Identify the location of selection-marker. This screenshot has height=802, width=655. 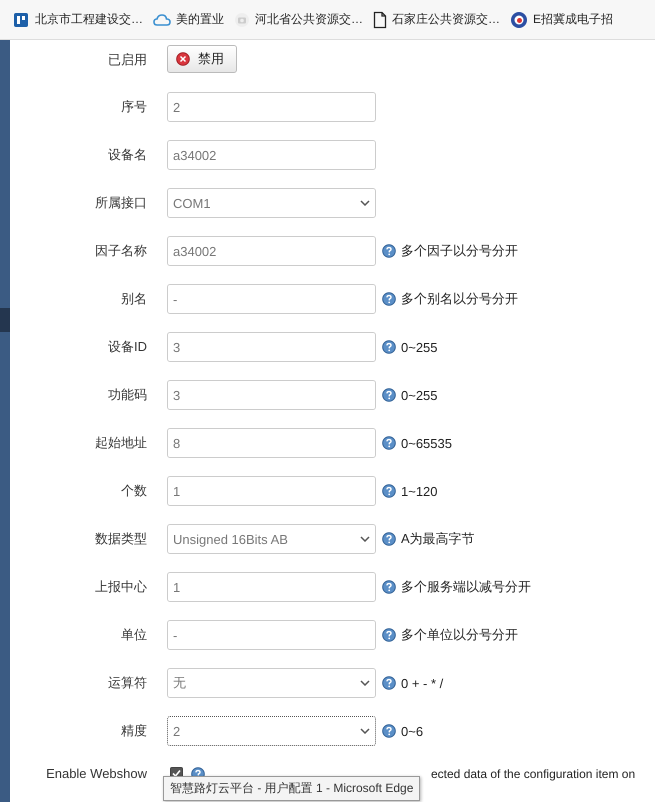
(5, 320).